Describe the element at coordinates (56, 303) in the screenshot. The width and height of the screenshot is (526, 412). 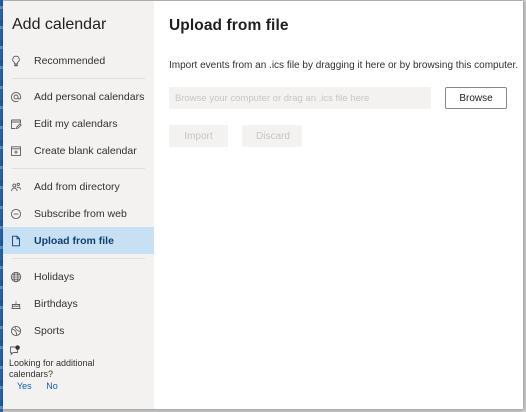
I see `sidebar-item-label: Birthdays` at that location.